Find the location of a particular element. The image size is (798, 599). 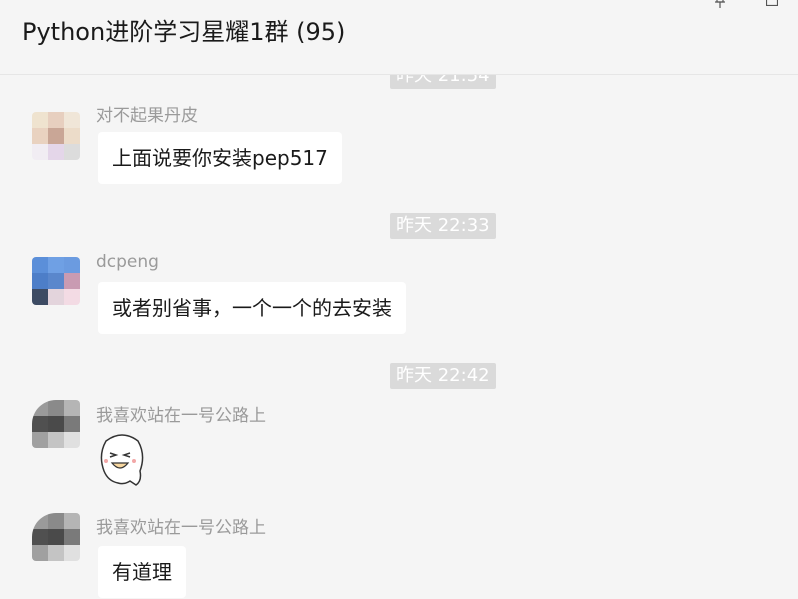

sender-name: 对不起果丹皮 is located at coordinates (147, 116).